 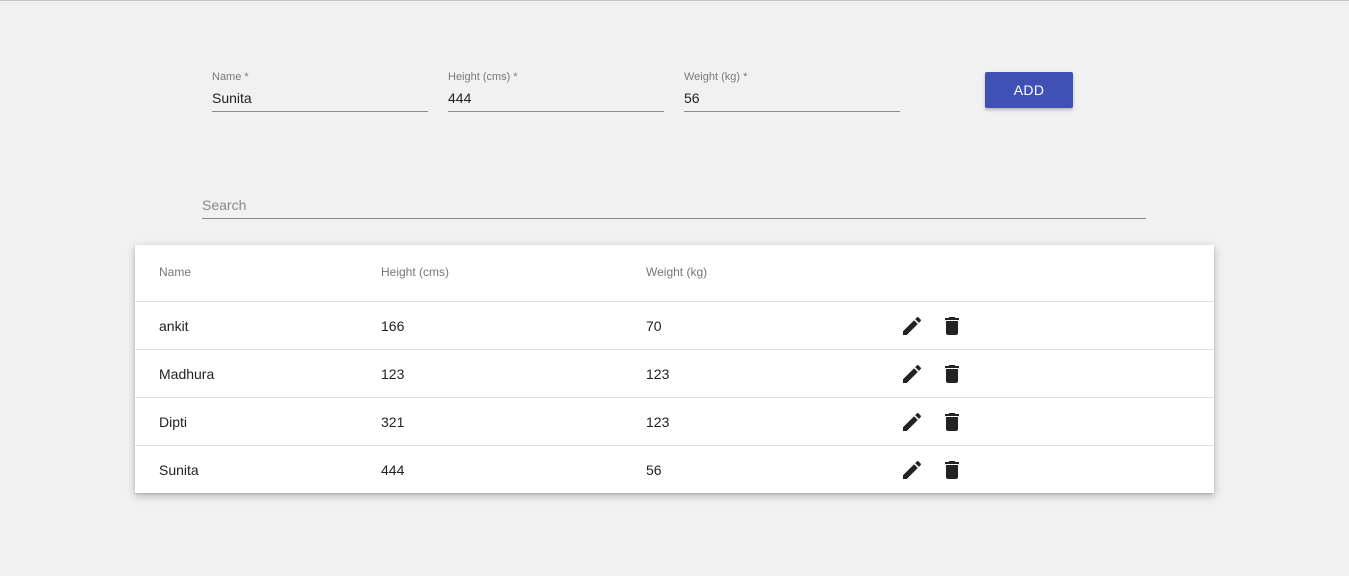 What do you see at coordinates (1029, 90) in the screenshot?
I see `add-button: ADD` at bounding box center [1029, 90].